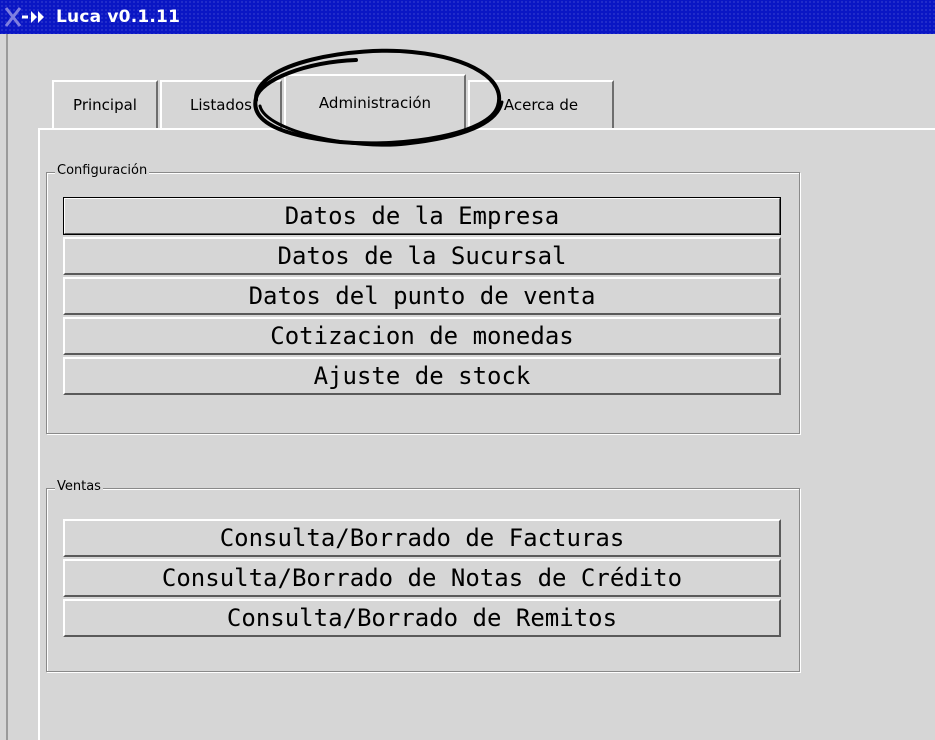 The height and width of the screenshot is (740, 935). I want to click on tab-administracion: Administración, so click(375, 102).